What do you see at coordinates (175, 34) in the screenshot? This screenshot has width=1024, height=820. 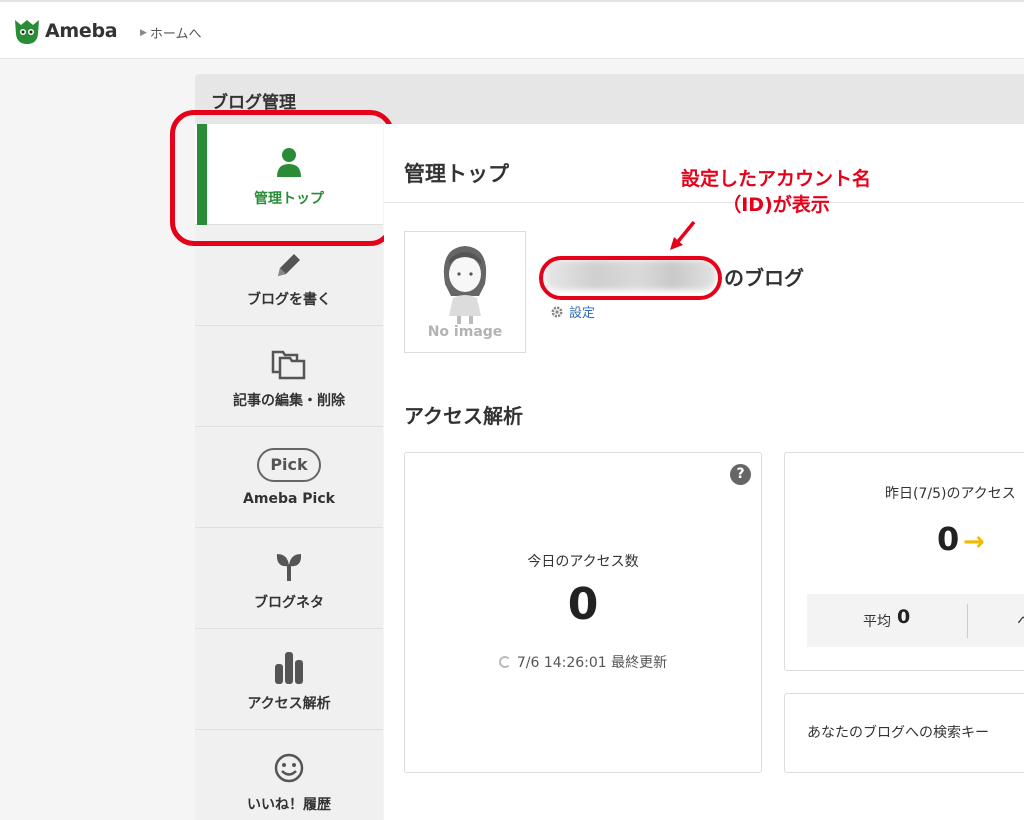 I see `home-link-label: ホームへ` at bounding box center [175, 34].